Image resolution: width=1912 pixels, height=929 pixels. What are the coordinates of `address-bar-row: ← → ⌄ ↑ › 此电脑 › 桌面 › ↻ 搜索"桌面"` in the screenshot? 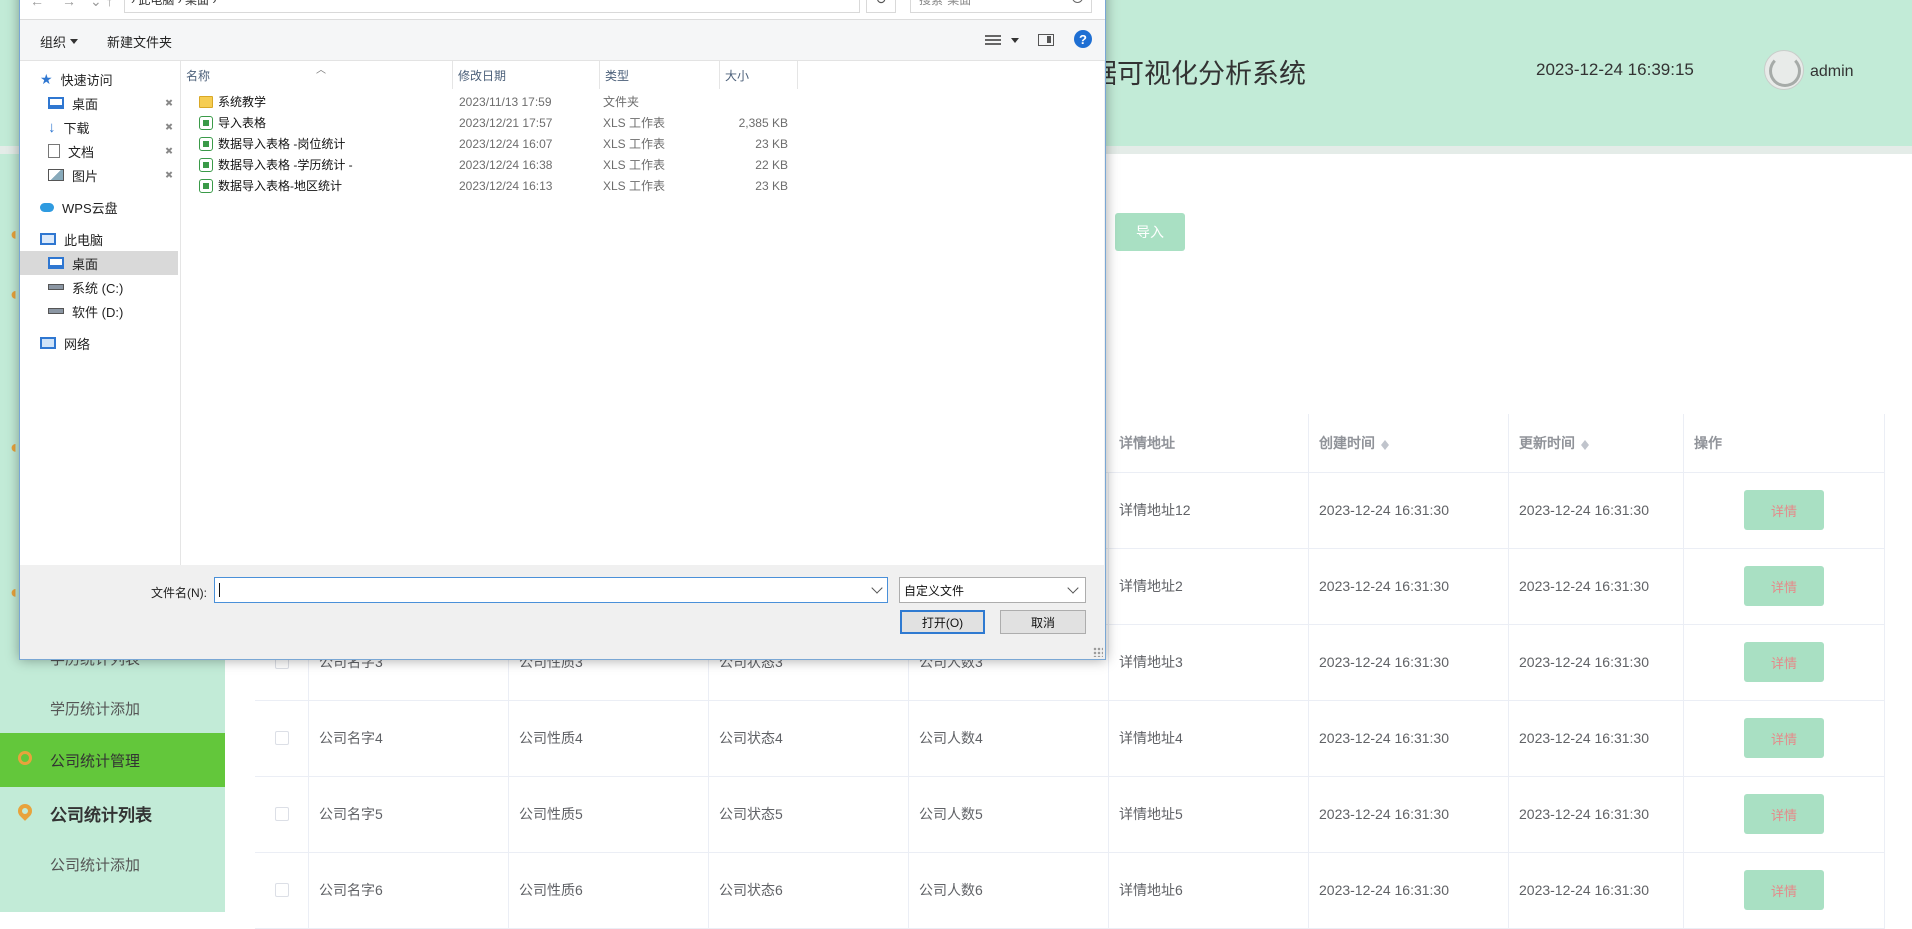 It's located at (562, 10).